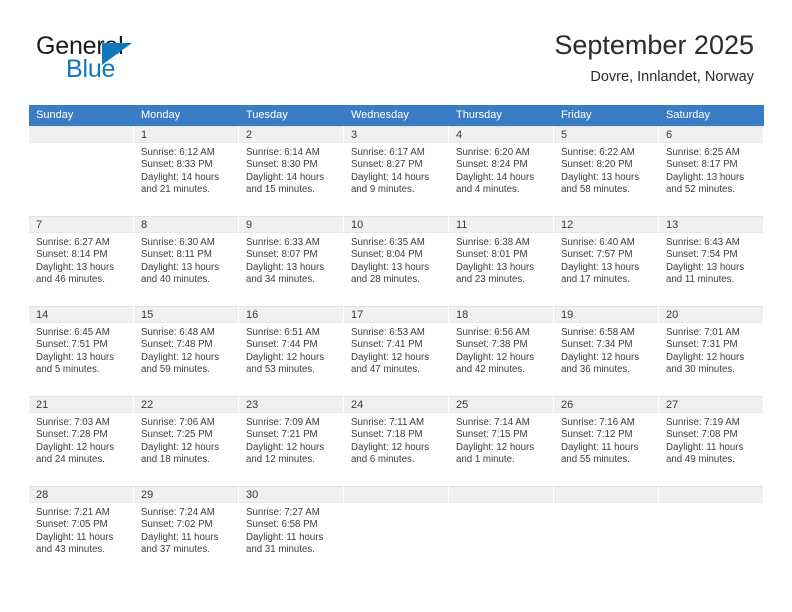 Image resolution: width=792 pixels, height=612 pixels. What do you see at coordinates (485, 459) in the screenshot?
I see `daylight-text: and 1 minute.` at bounding box center [485, 459].